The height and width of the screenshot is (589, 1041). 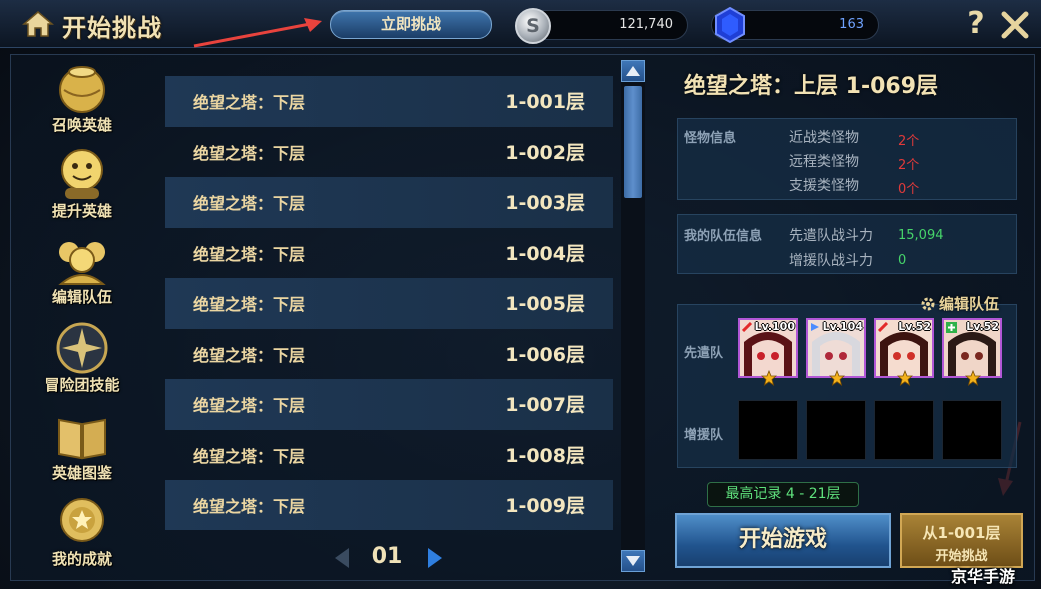 I want to click on floor-list-scrollbar, so click(x=633, y=316).